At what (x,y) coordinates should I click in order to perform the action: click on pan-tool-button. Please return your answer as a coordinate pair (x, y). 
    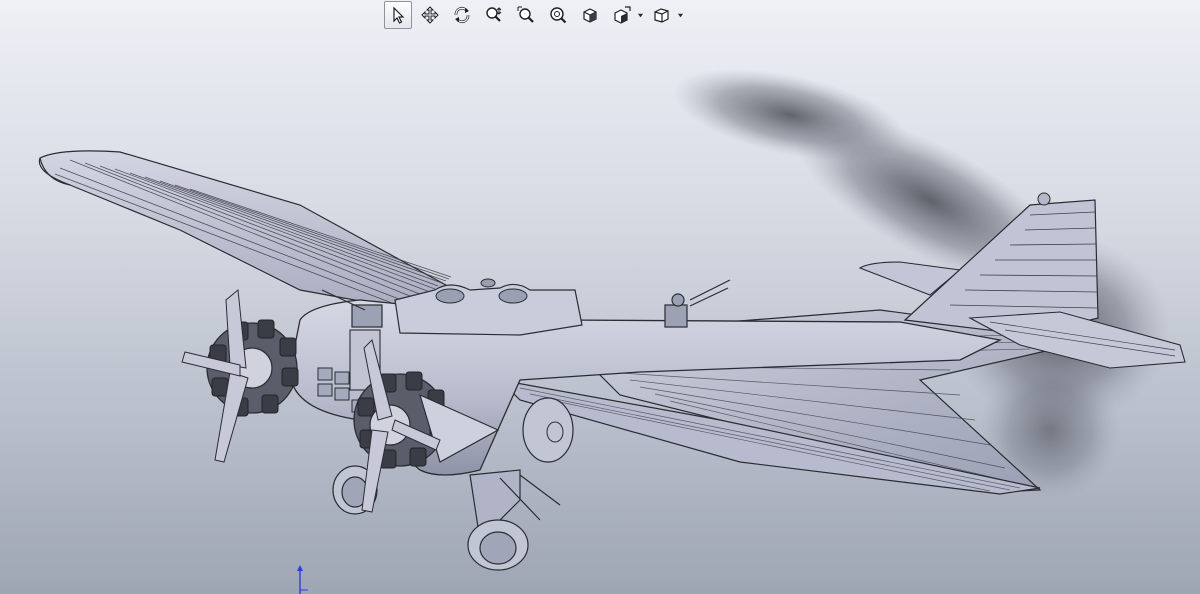
    Looking at the image, I should click on (430, 15).